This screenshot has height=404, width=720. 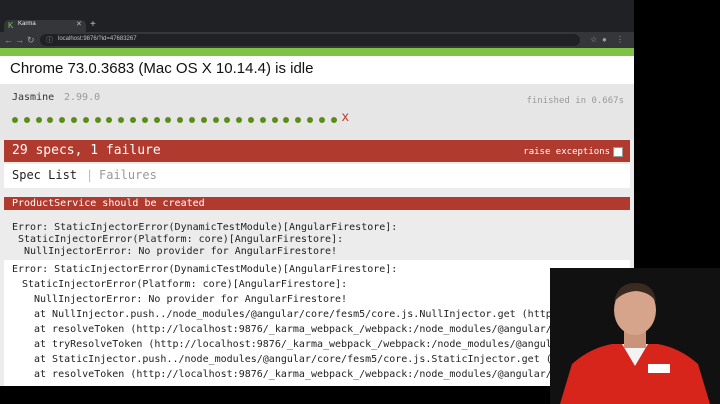 What do you see at coordinates (618, 152) in the screenshot?
I see `raise-exceptions-checkbox` at bounding box center [618, 152].